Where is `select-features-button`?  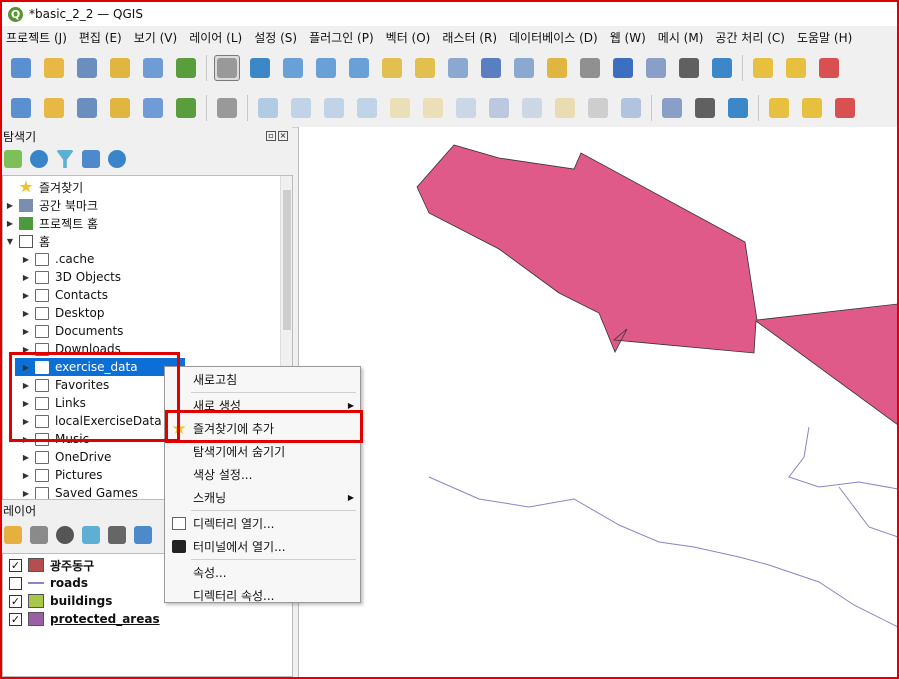 select-features-button is located at coordinates (763, 68).